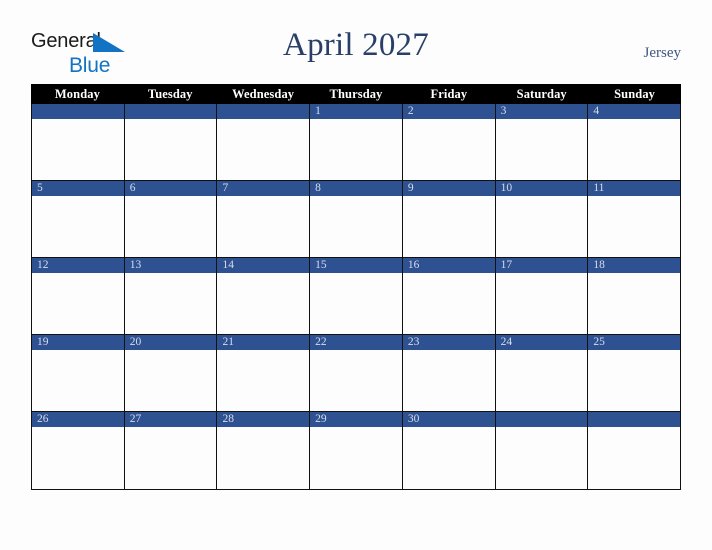 Image resolution: width=712 pixels, height=550 pixels. I want to click on day-number: 18, so click(634, 265).